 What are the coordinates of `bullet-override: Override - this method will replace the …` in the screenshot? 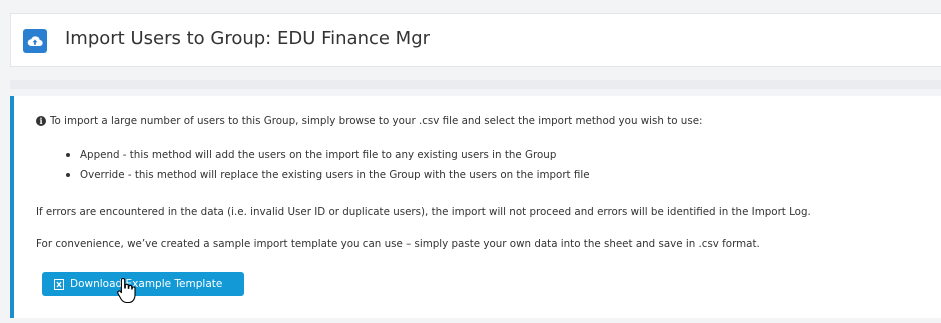 It's located at (335, 175).